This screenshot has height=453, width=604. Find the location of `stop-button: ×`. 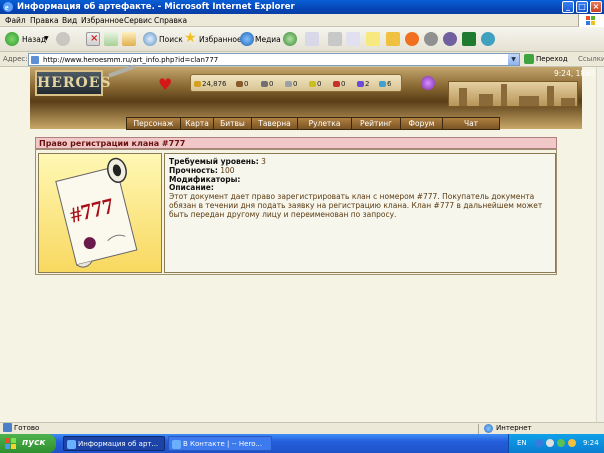

stop-button: × is located at coordinates (93, 39).